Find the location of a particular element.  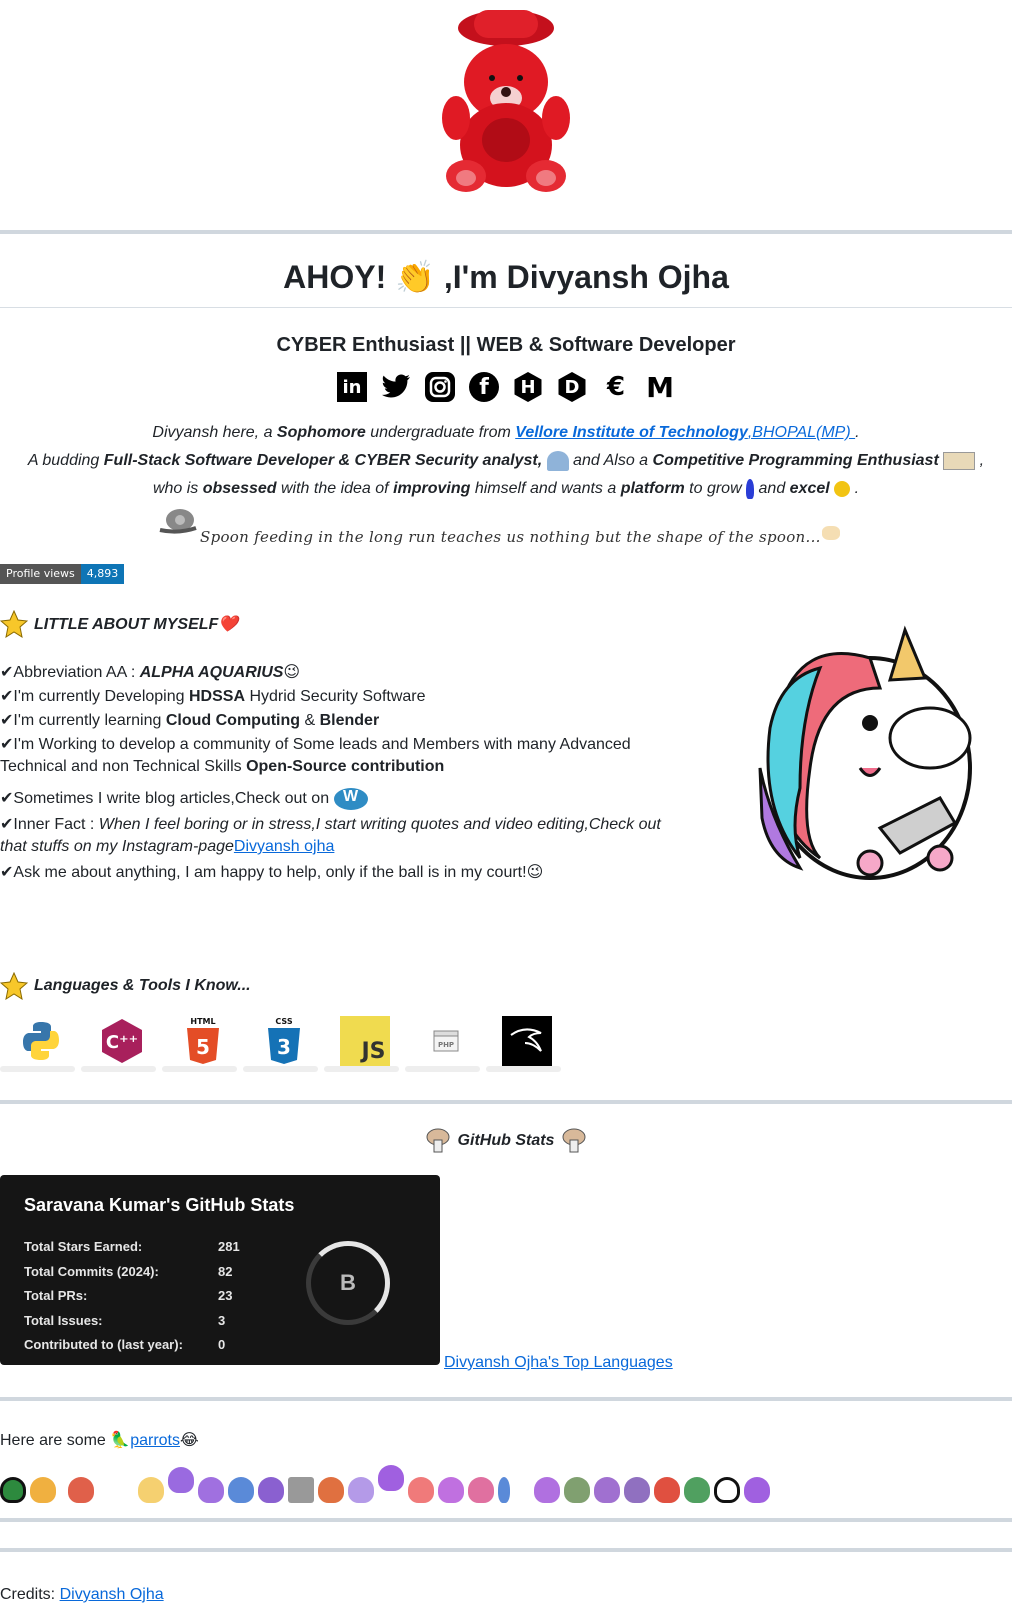

html5-icon: HTML 5 is located at coordinates (202, 1045).